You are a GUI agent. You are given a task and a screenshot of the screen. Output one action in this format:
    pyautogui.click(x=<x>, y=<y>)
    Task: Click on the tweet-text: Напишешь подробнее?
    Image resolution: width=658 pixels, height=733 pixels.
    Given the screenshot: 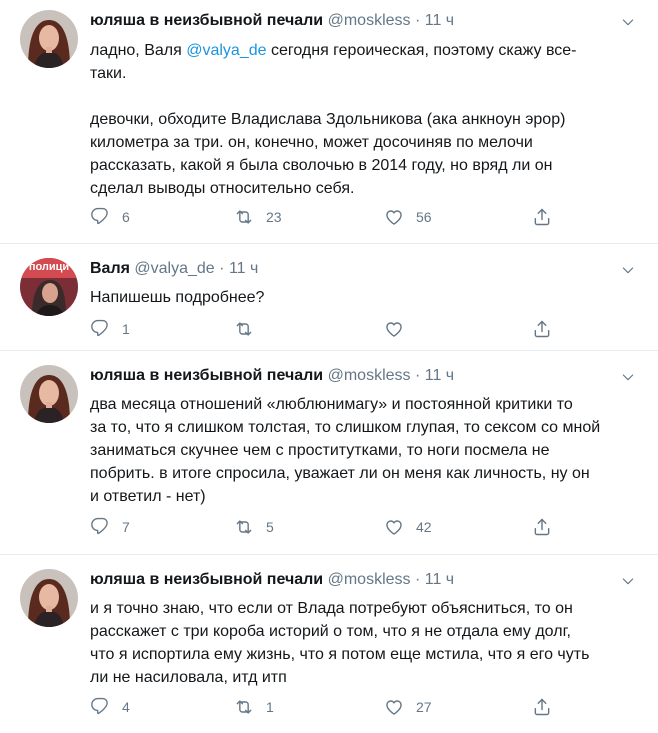 What is the action you would take?
    pyautogui.click(x=359, y=297)
    